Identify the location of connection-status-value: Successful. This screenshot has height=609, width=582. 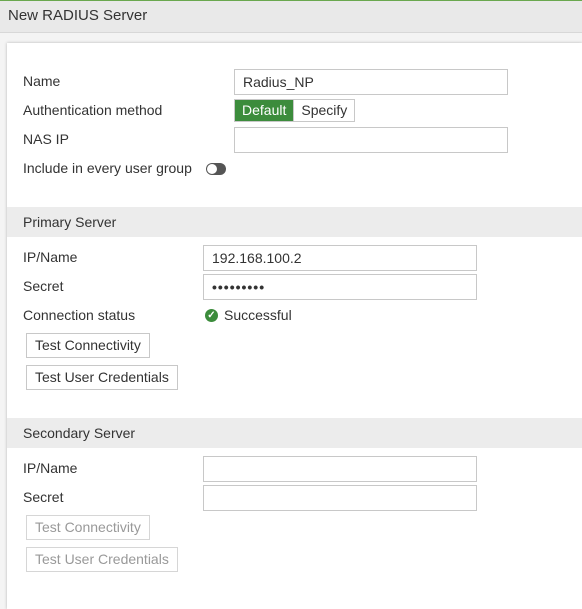
(258, 315).